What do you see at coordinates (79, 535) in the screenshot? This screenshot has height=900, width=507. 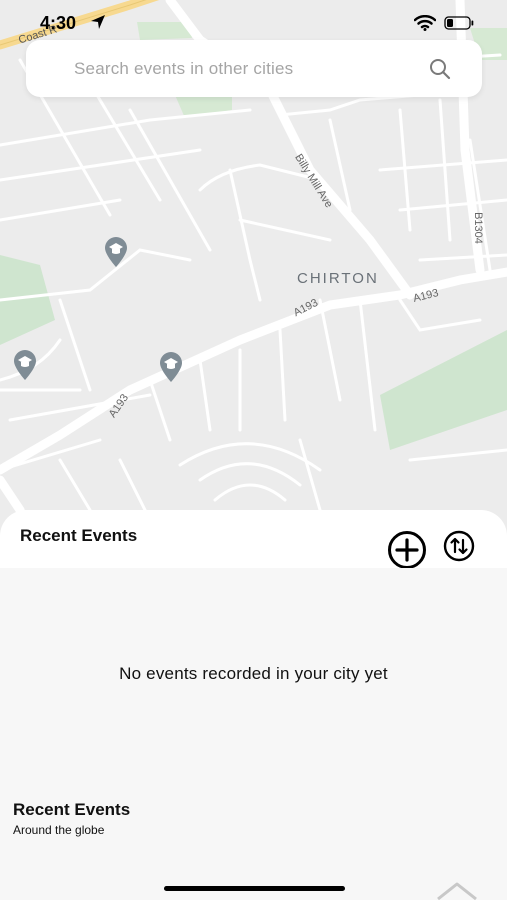 I see `recent-events-title: Recent Events` at bounding box center [79, 535].